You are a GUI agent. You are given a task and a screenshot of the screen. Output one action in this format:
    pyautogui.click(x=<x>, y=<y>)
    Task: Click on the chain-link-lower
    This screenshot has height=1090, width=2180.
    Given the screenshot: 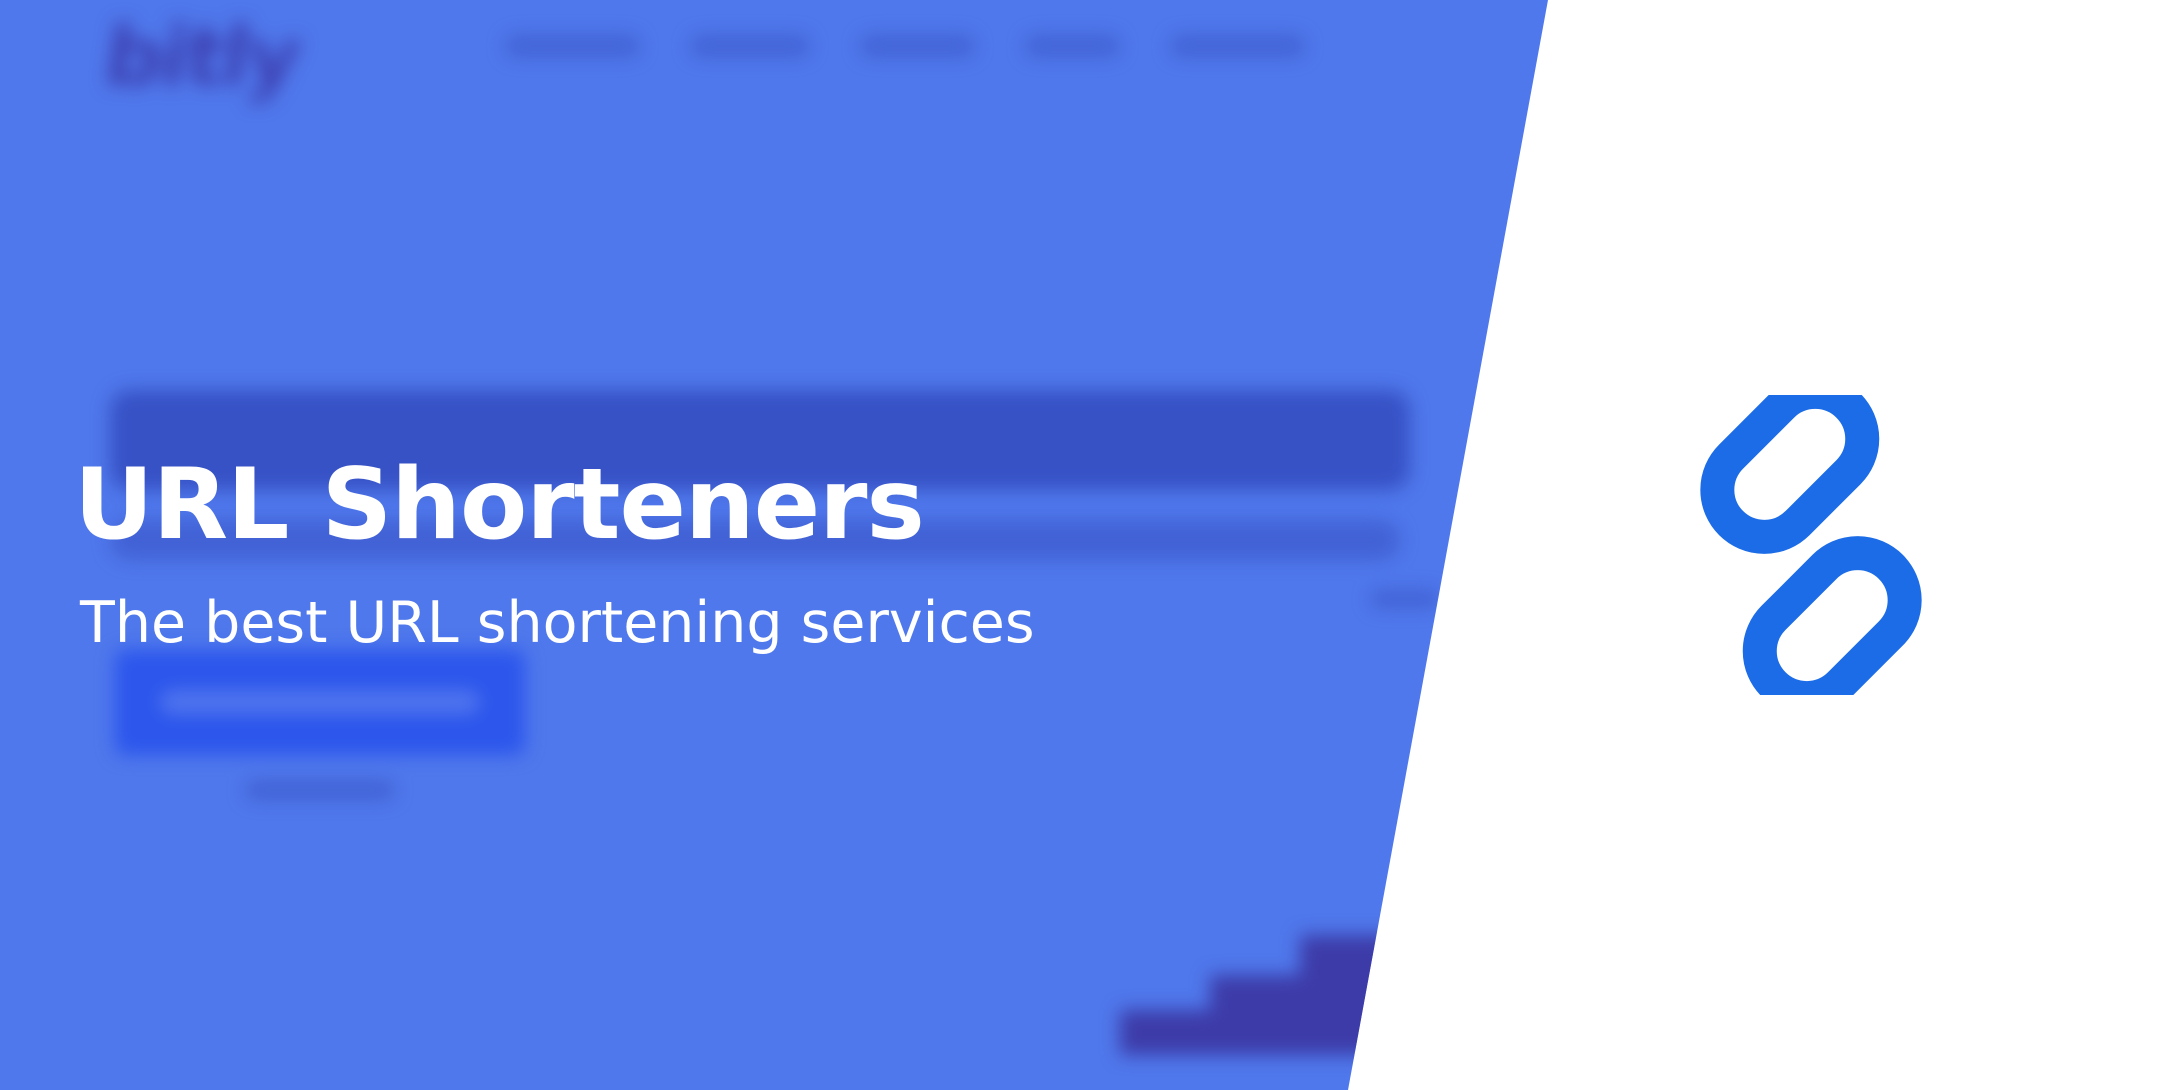 What is the action you would take?
    pyautogui.click(x=1832, y=615)
    